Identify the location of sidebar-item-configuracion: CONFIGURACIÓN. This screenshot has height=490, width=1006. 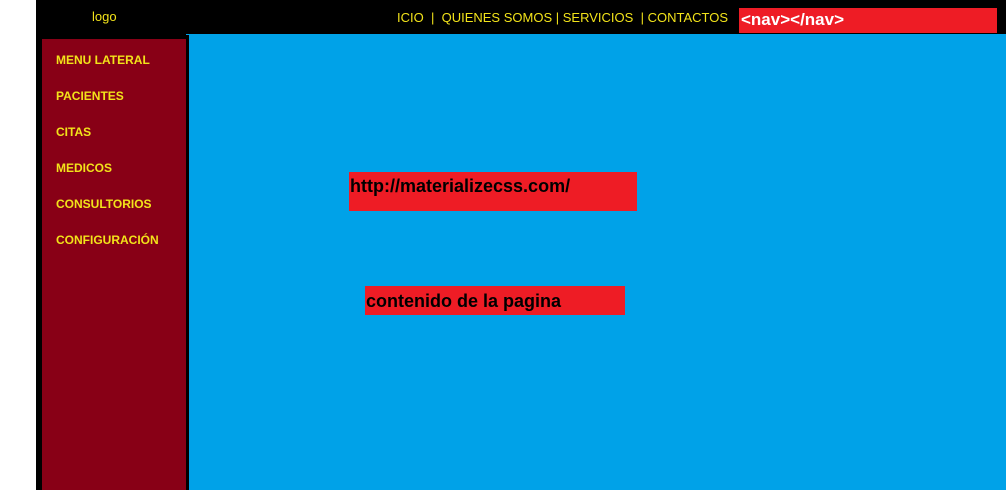
(107, 240).